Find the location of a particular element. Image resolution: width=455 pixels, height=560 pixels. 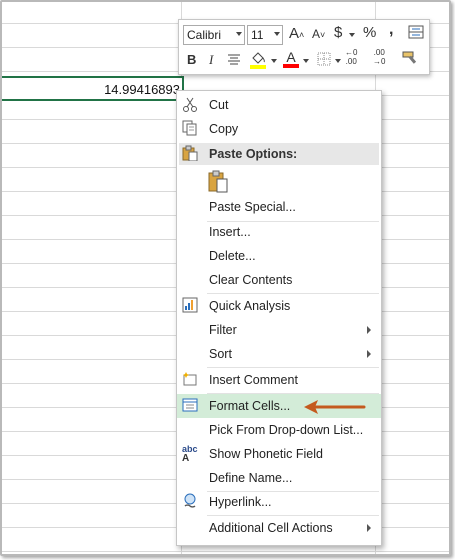

font-color-letter: A is located at coordinates (291, 57).